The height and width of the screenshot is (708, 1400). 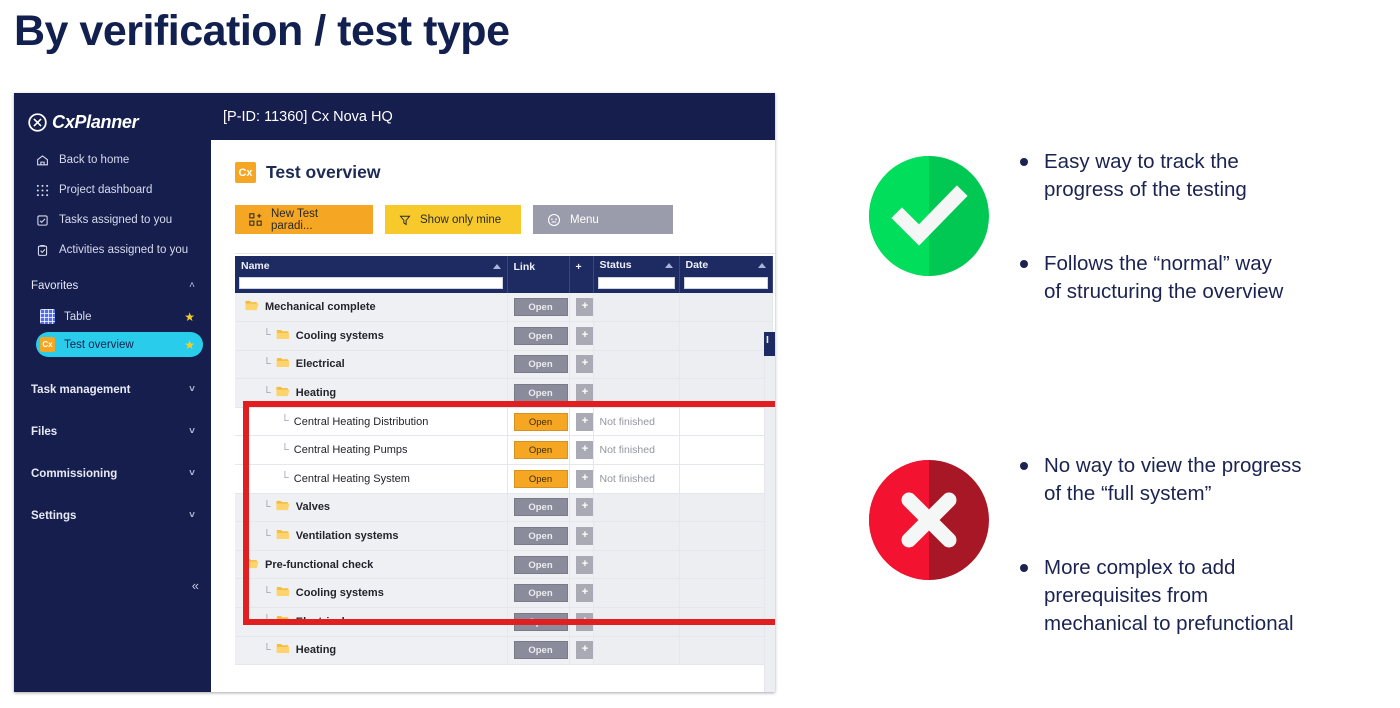 I want to click on sidebar-section-settings: Settings ˅, so click(x=112, y=516).